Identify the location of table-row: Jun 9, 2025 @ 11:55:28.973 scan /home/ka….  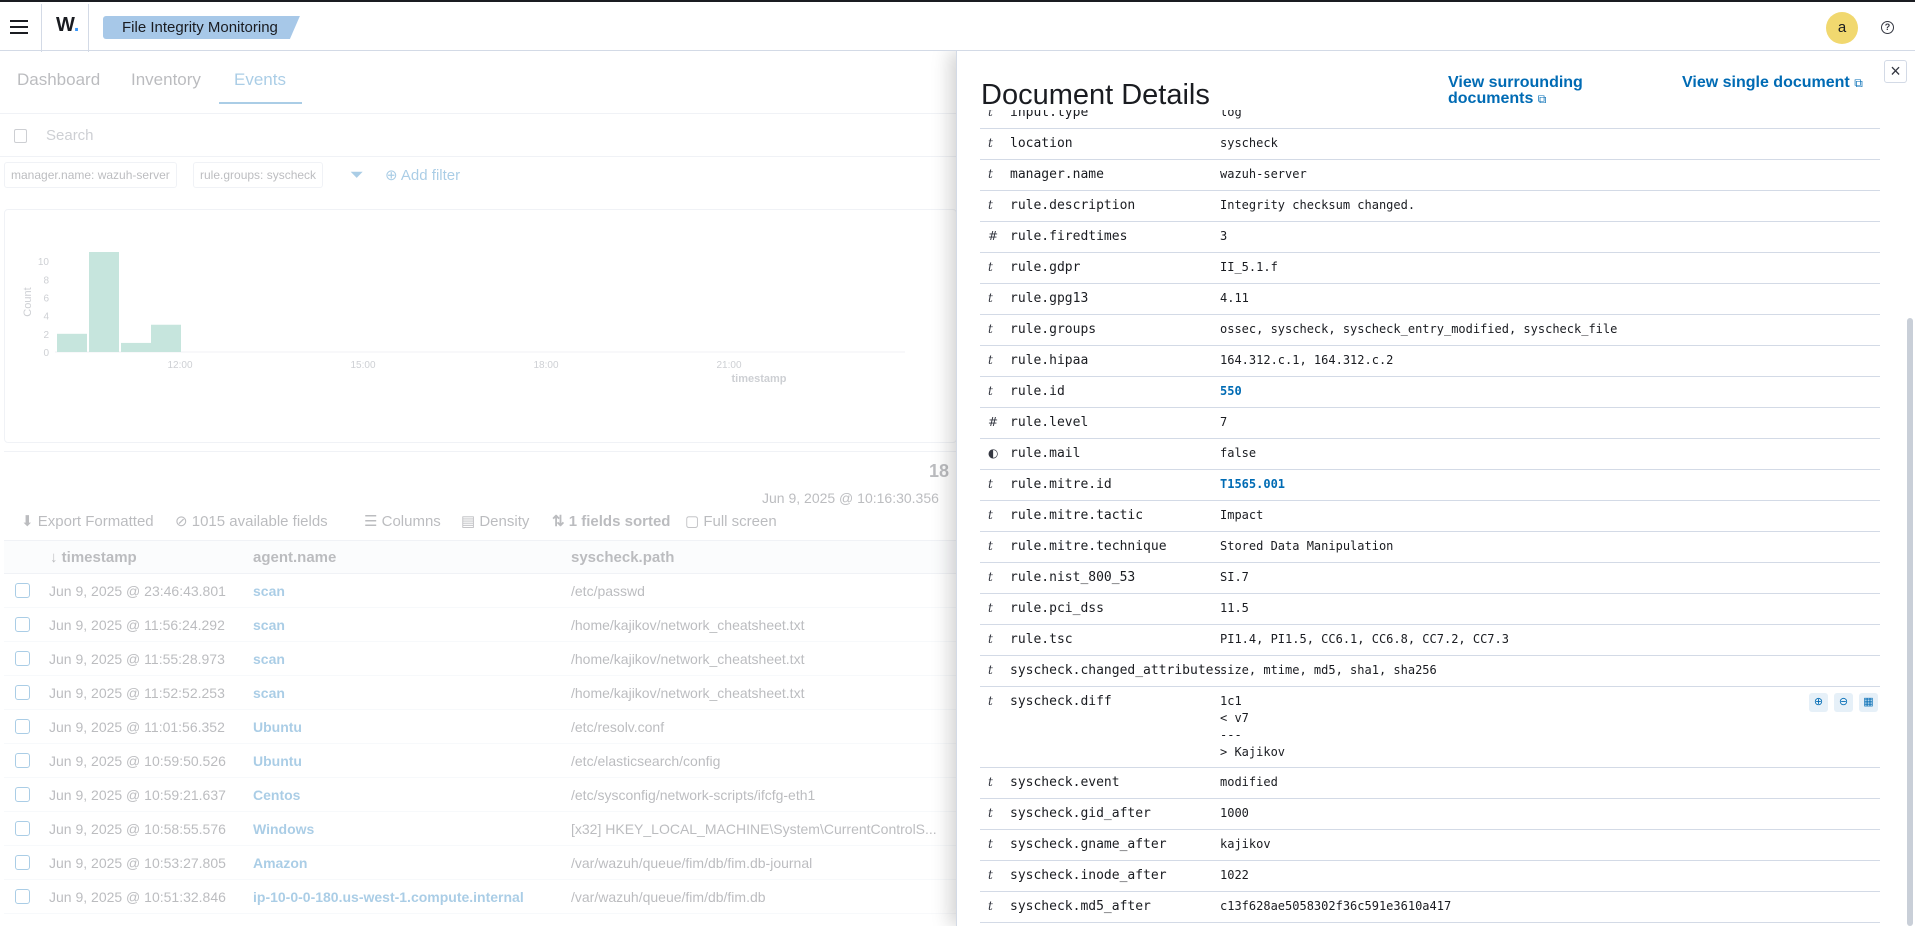
(480, 659).